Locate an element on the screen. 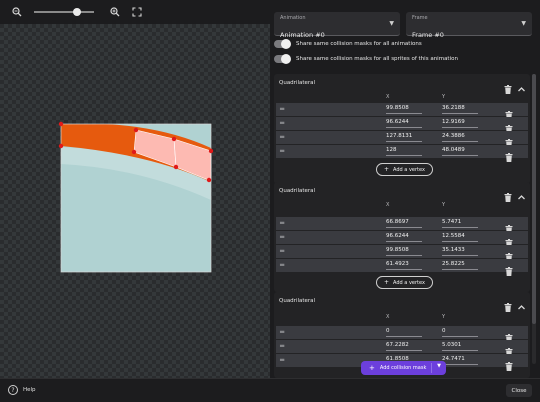 The image size is (540, 402). zoom-slider is located at coordinates (64, 12).